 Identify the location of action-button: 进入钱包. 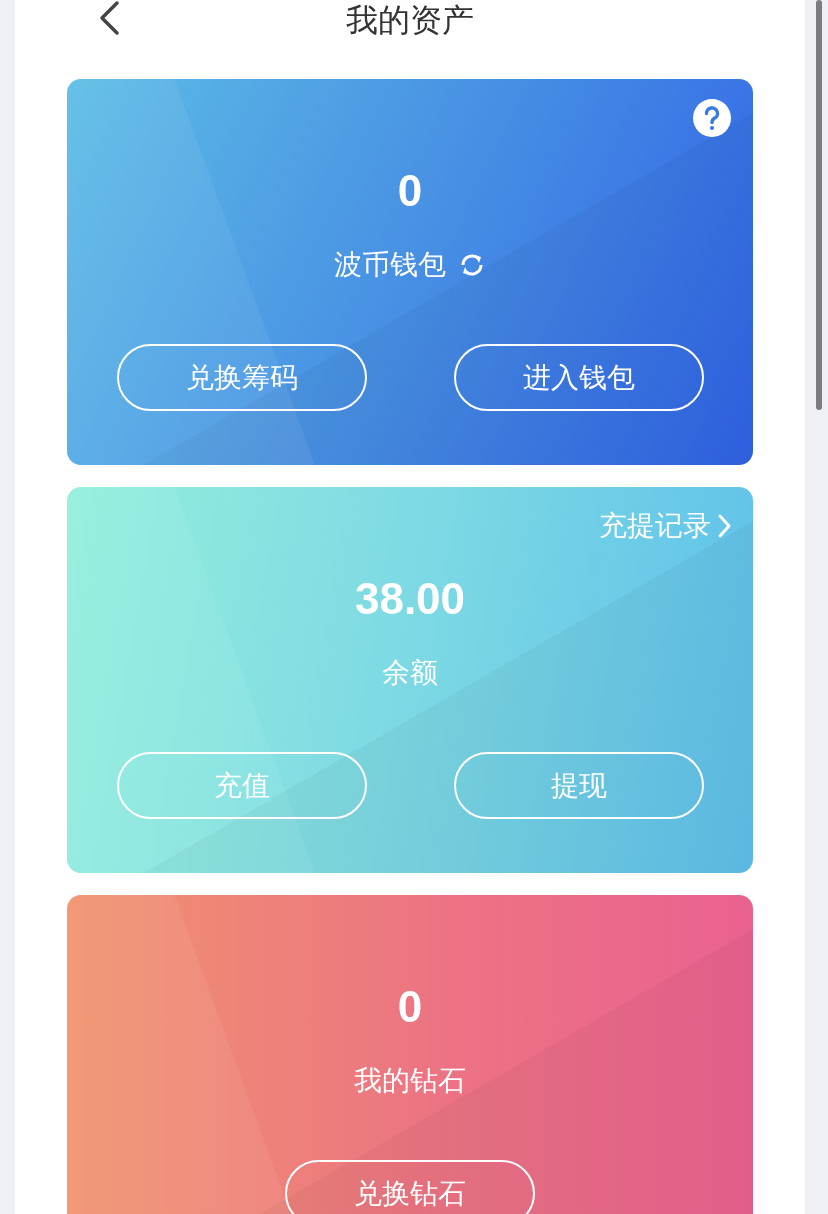
(578, 377).